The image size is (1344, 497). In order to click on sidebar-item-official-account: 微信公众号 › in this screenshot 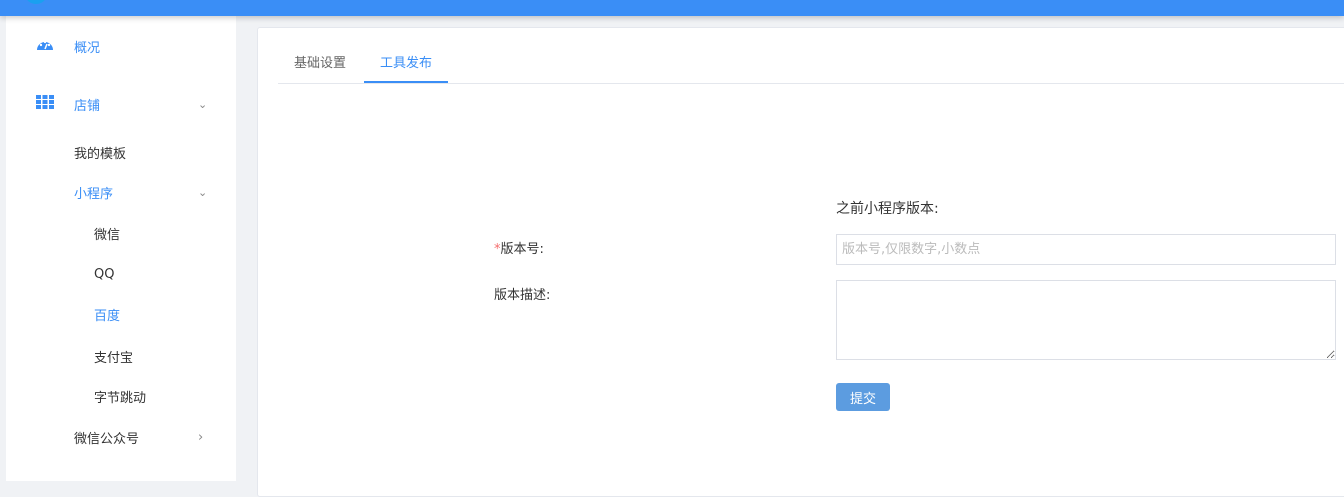, I will do `click(121, 437)`.